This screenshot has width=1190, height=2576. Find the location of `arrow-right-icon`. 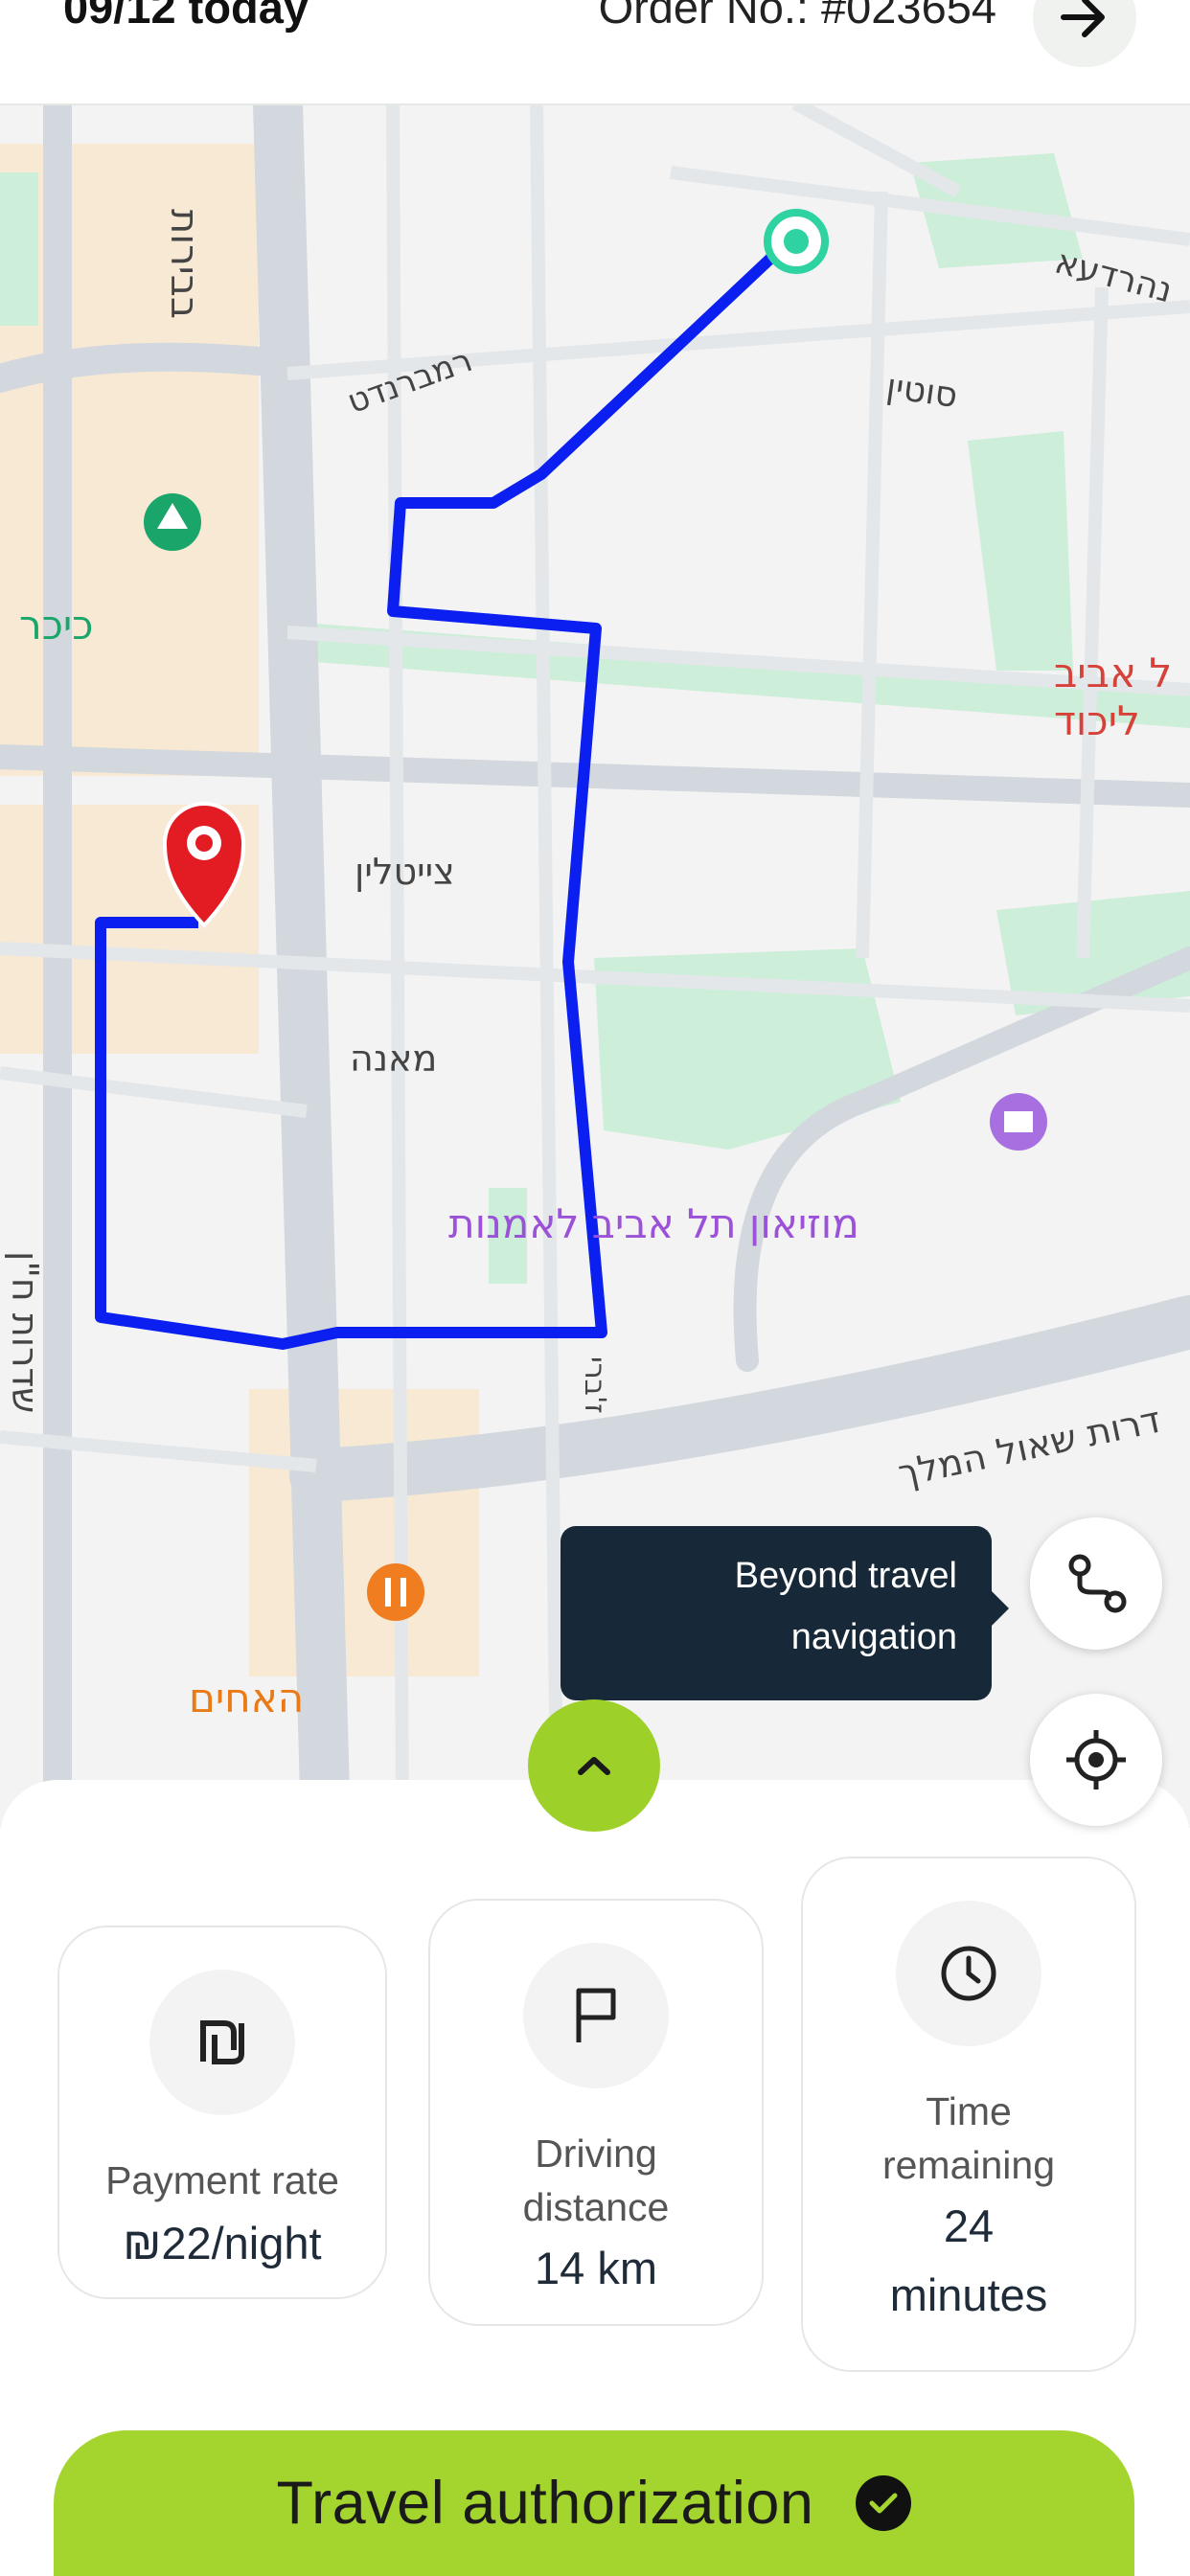

arrow-right-icon is located at coordinates (1083, 19).